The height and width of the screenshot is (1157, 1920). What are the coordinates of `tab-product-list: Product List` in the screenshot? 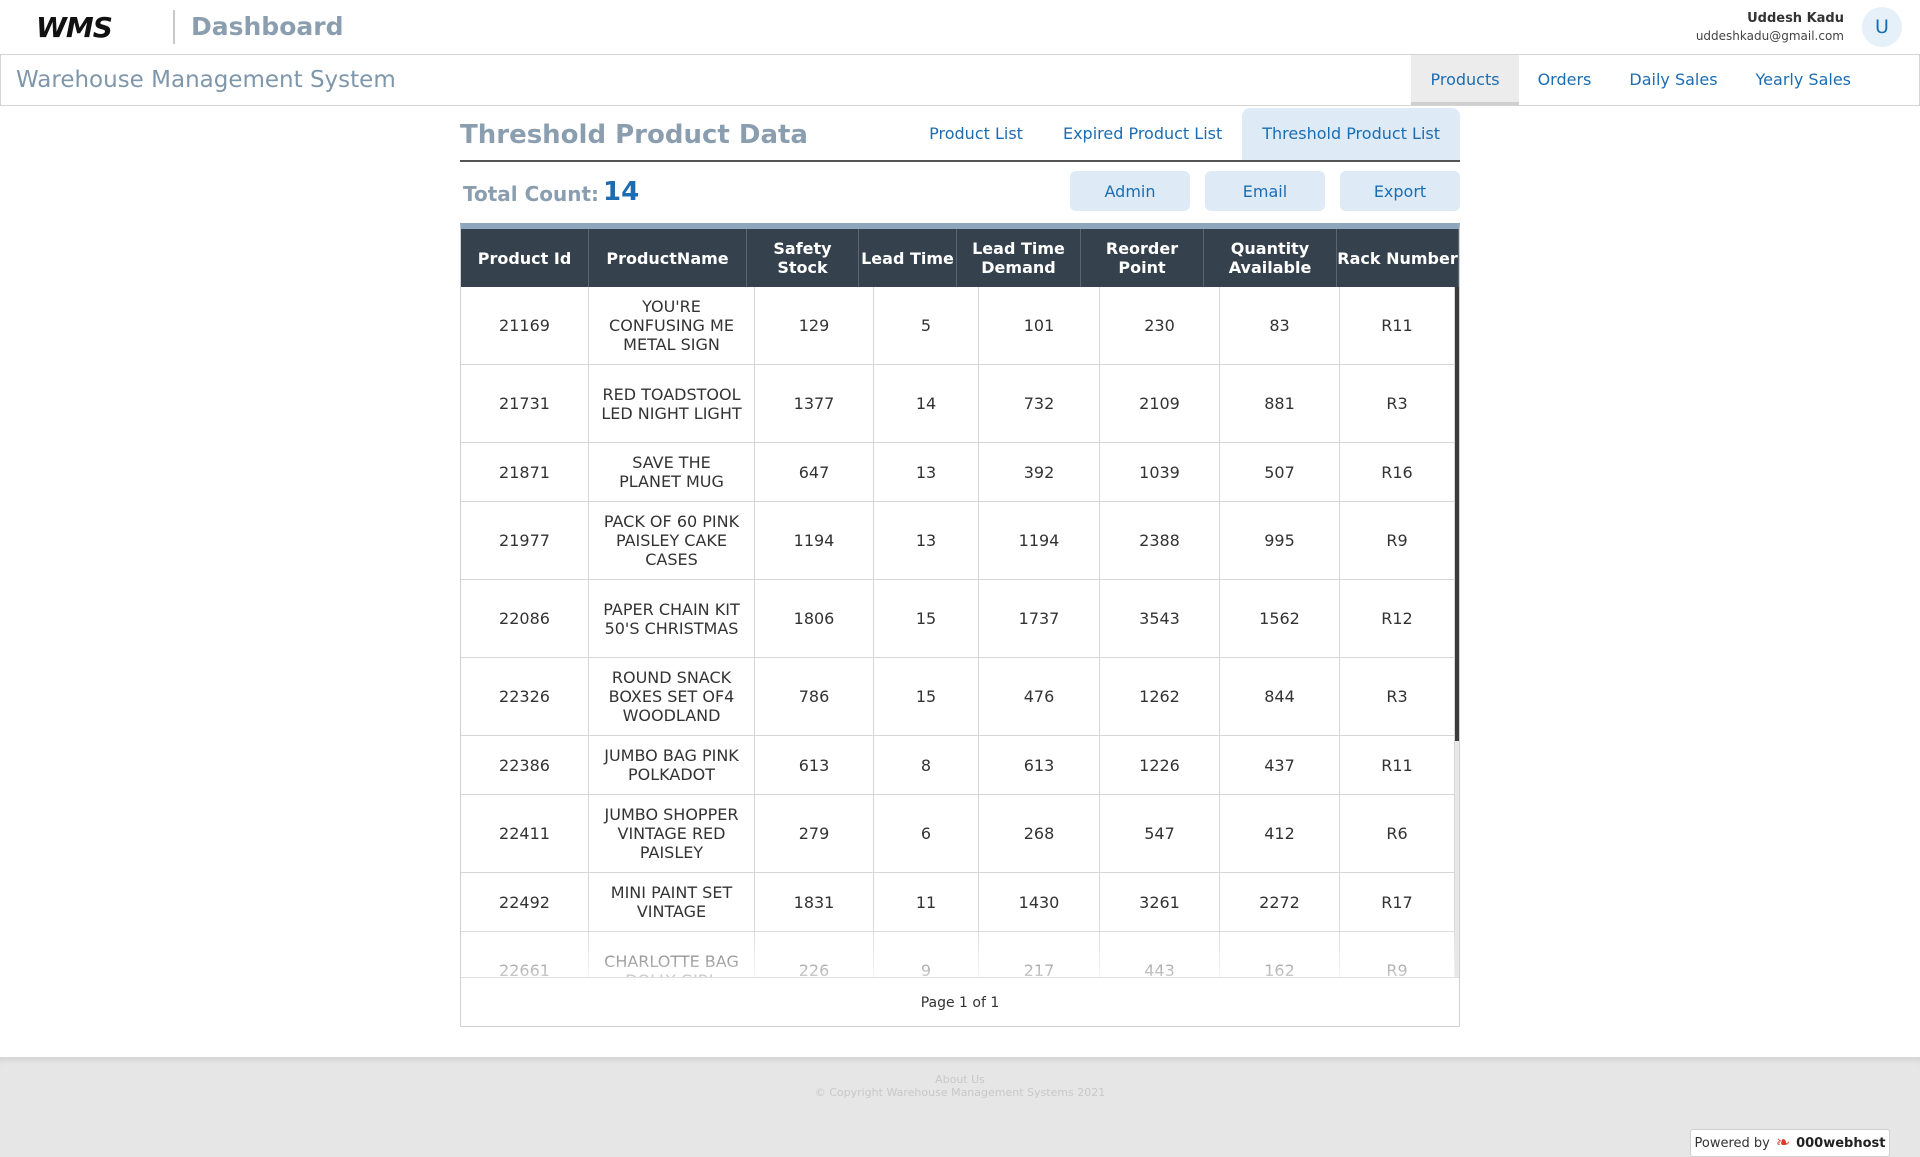 It's located at (976, 134).